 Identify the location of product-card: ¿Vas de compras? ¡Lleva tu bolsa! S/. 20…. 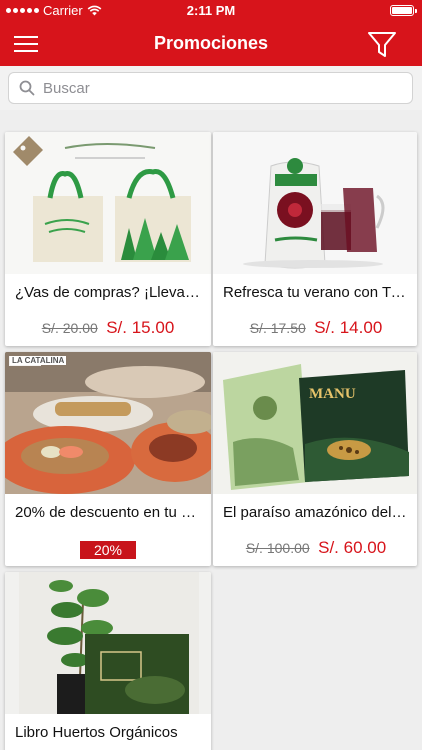
(108, 239).